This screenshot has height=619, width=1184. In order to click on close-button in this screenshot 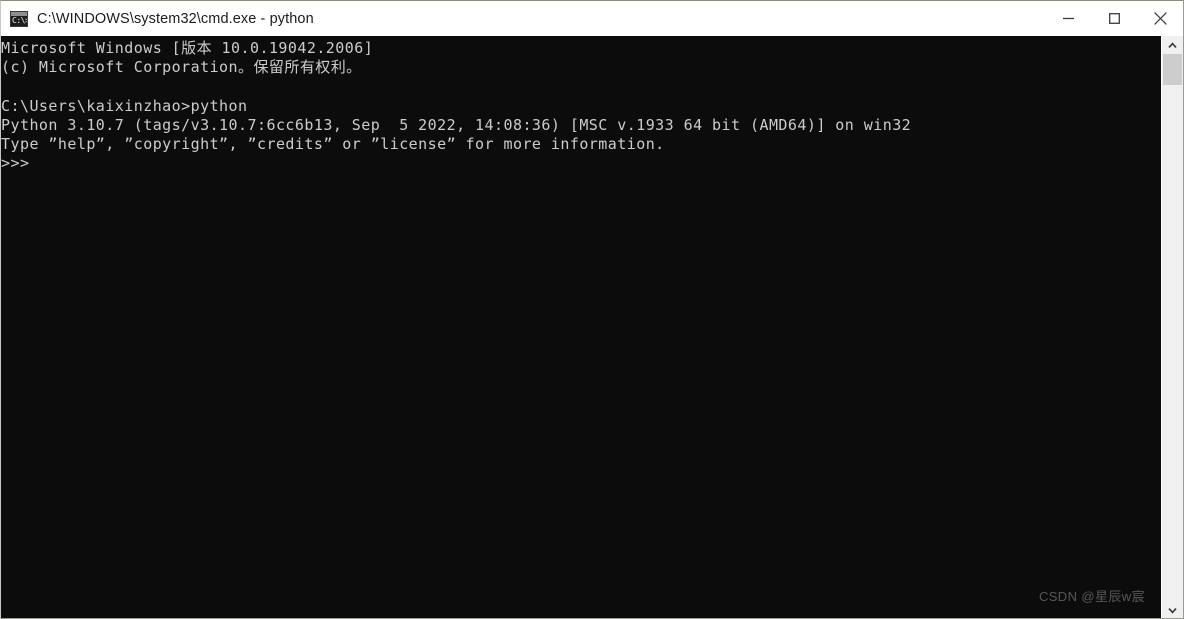, I will do `click(1160, 18)`.